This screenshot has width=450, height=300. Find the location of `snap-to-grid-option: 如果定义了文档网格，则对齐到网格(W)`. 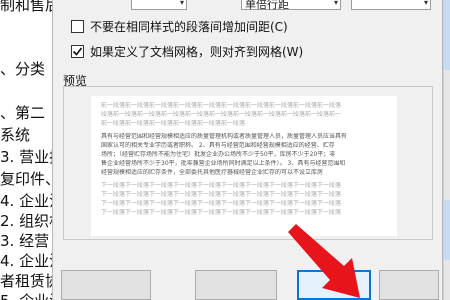

snap-to-grid-option: 如果定义了文档网格，则对齐到网格(W) is located at coordinates (187, 51).